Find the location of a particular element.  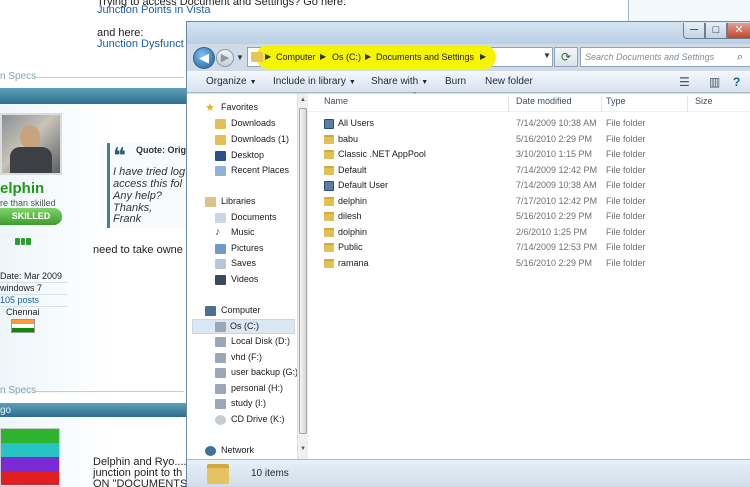

column-header-type: Type is located at coordinates (647, 104).